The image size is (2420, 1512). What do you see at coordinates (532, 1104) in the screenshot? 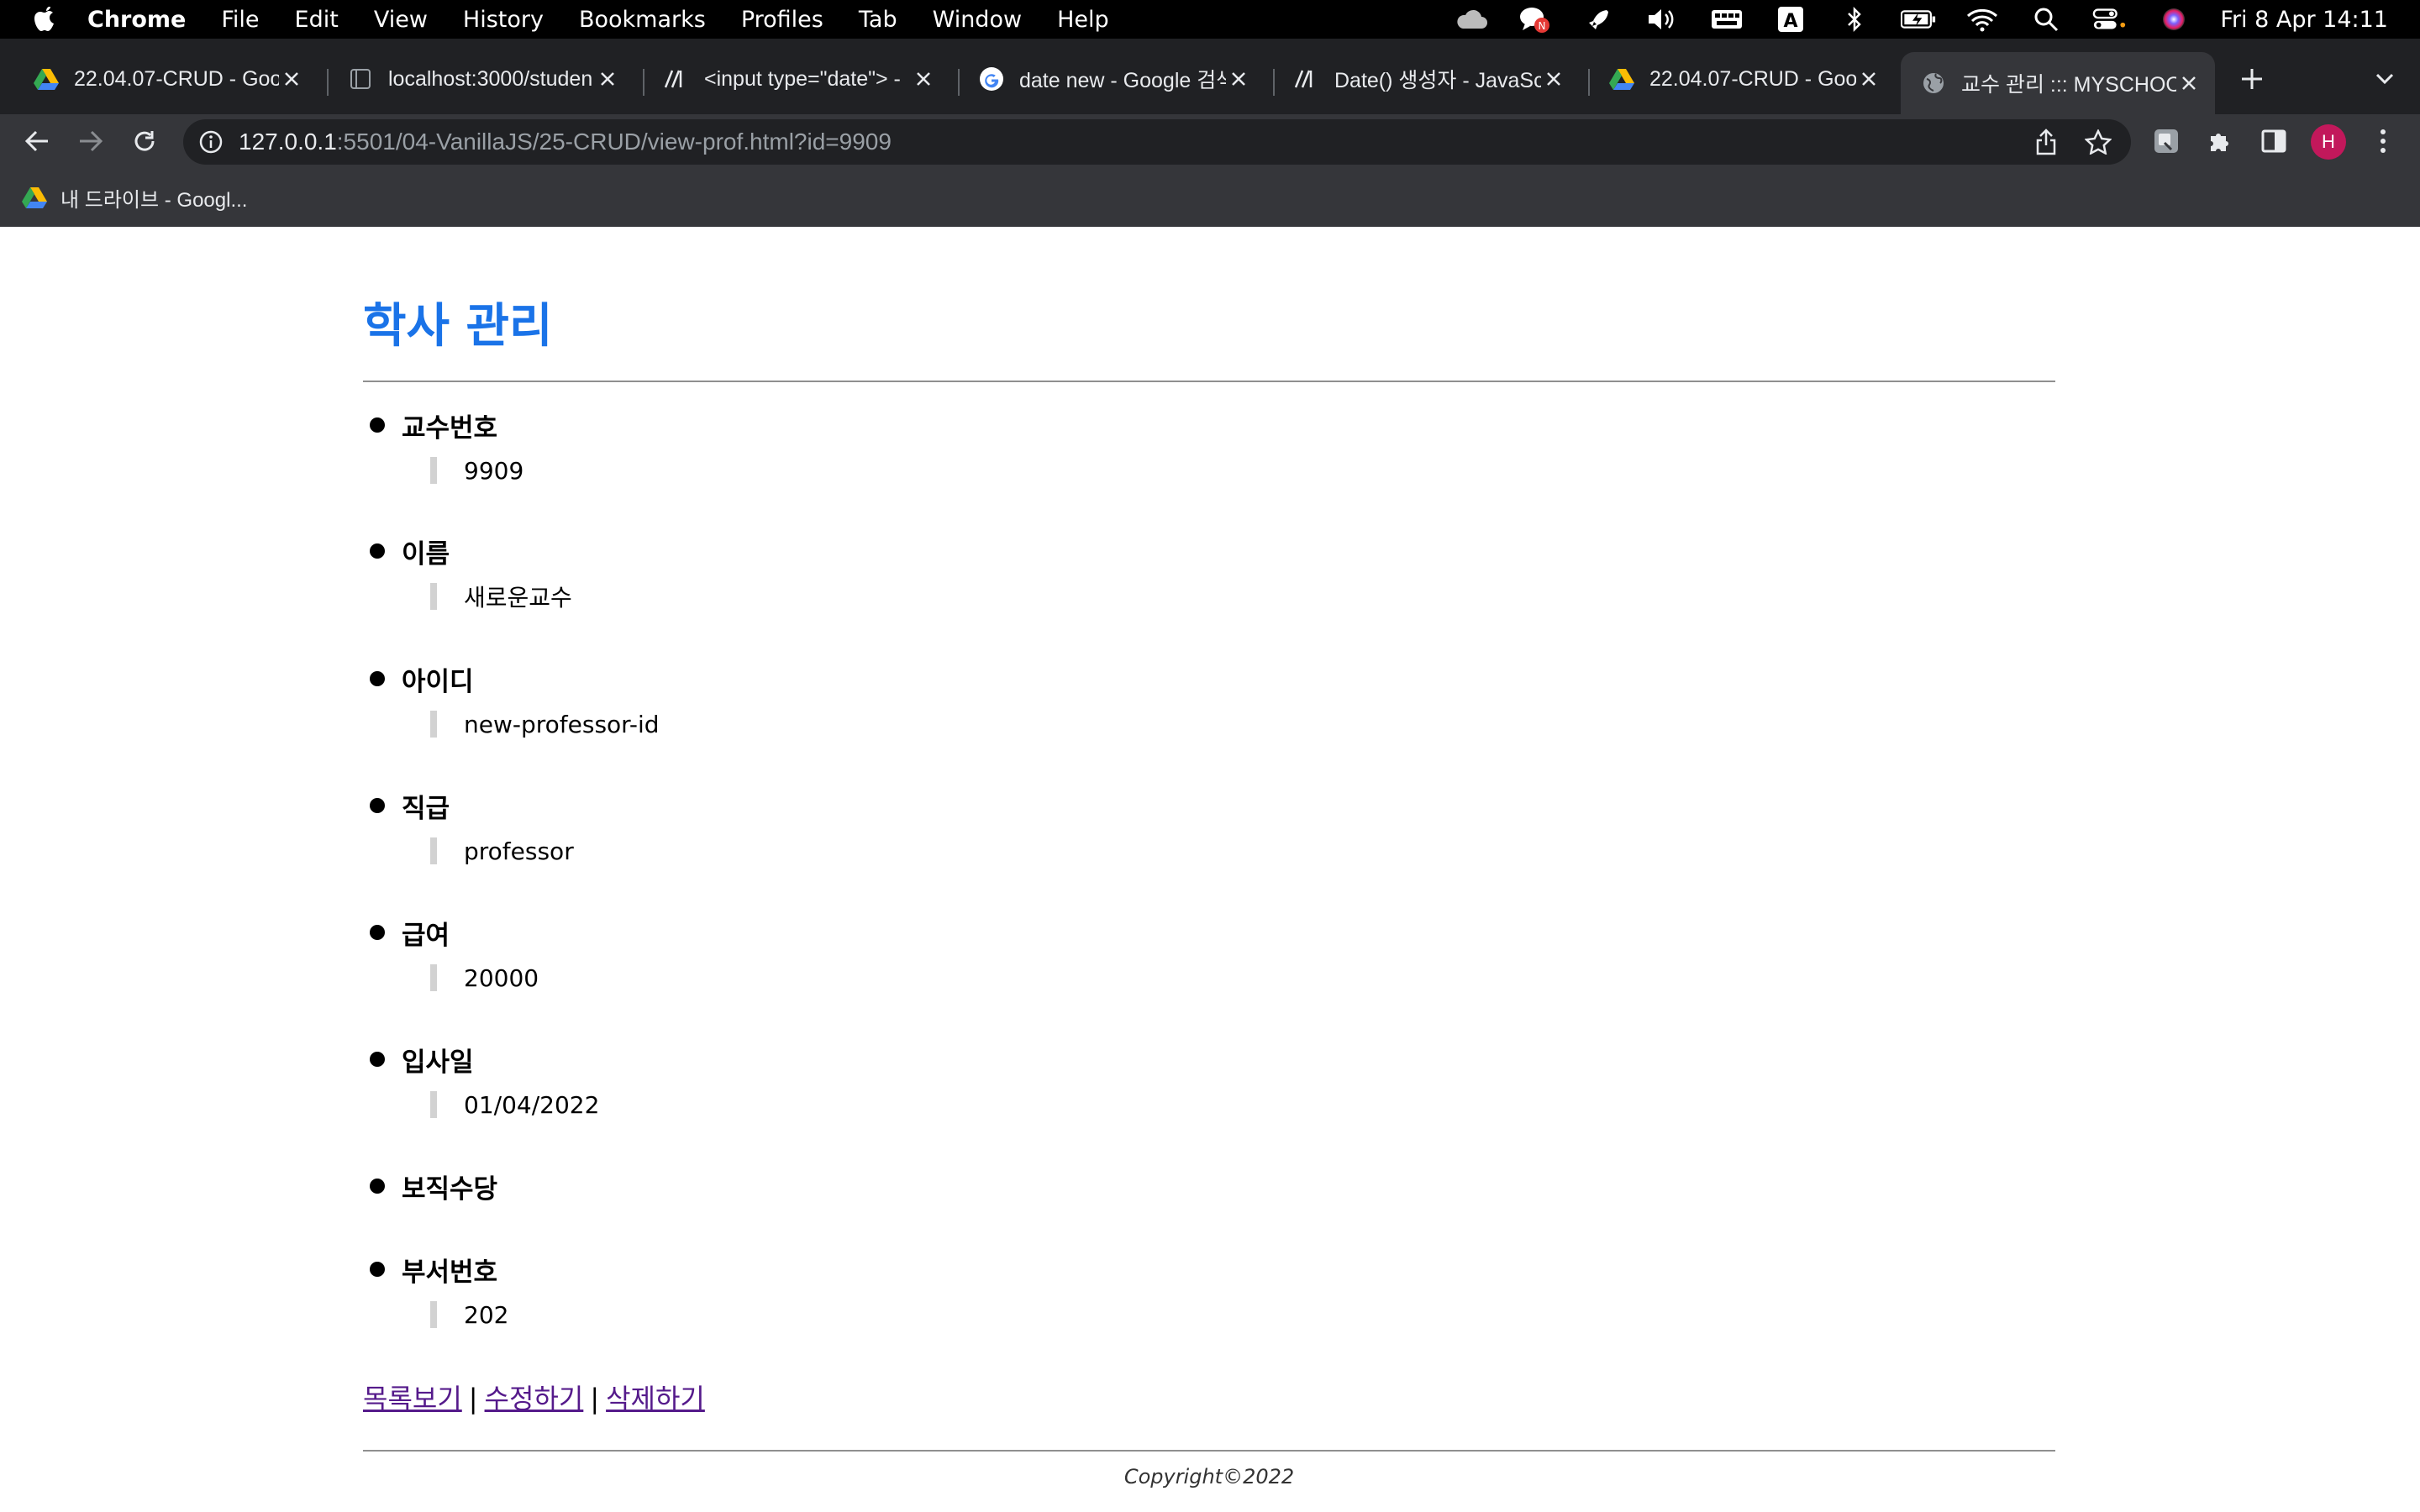
I see `field-value: 01/04/2022` at bounding box center [532, 1104].